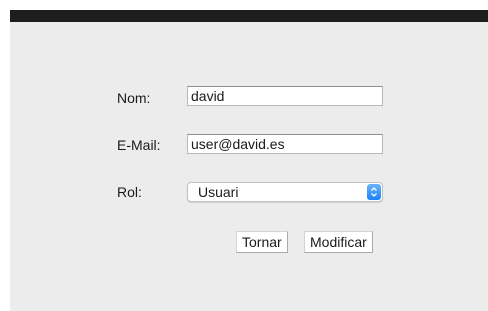 This screenshot has height=311, width=488. What do you see at coordinates (285, 144) in the screenshot?
I see `email-input` at bounding box center [285, 144].